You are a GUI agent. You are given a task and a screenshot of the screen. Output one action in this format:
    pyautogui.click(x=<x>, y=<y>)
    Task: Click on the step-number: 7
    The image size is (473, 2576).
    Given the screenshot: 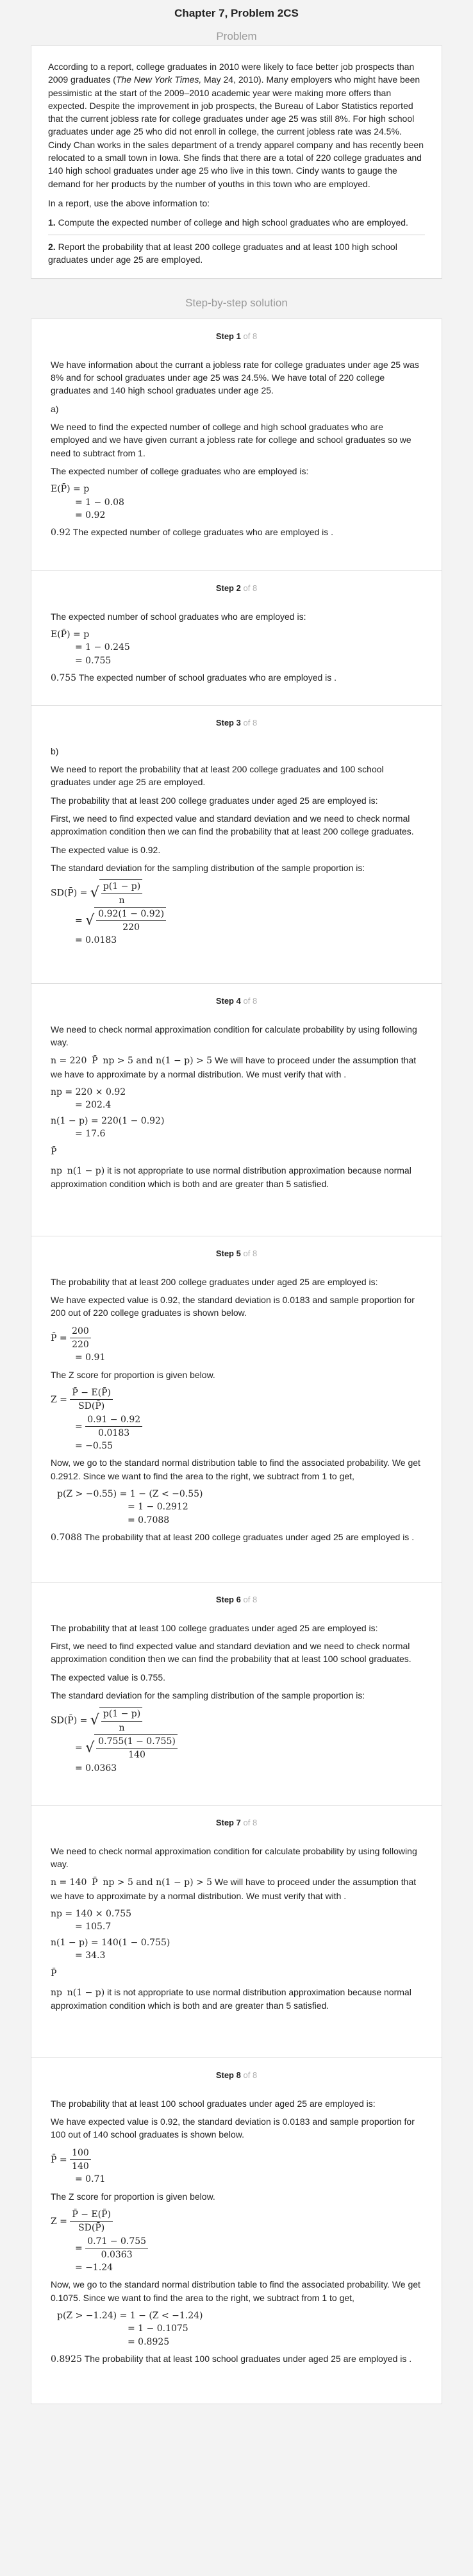 What is the action you would take?
    pyautogui.click(x=238, y=1822)
    